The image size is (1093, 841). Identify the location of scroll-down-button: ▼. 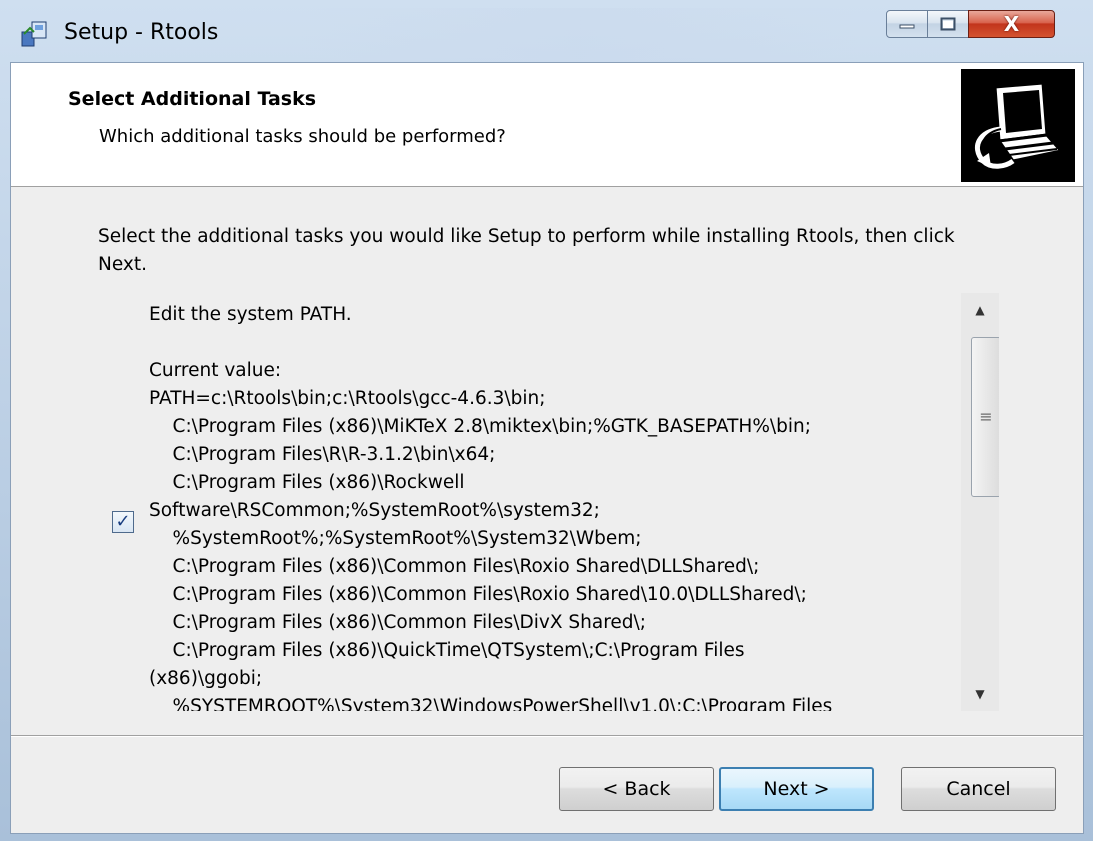
(980, 694).